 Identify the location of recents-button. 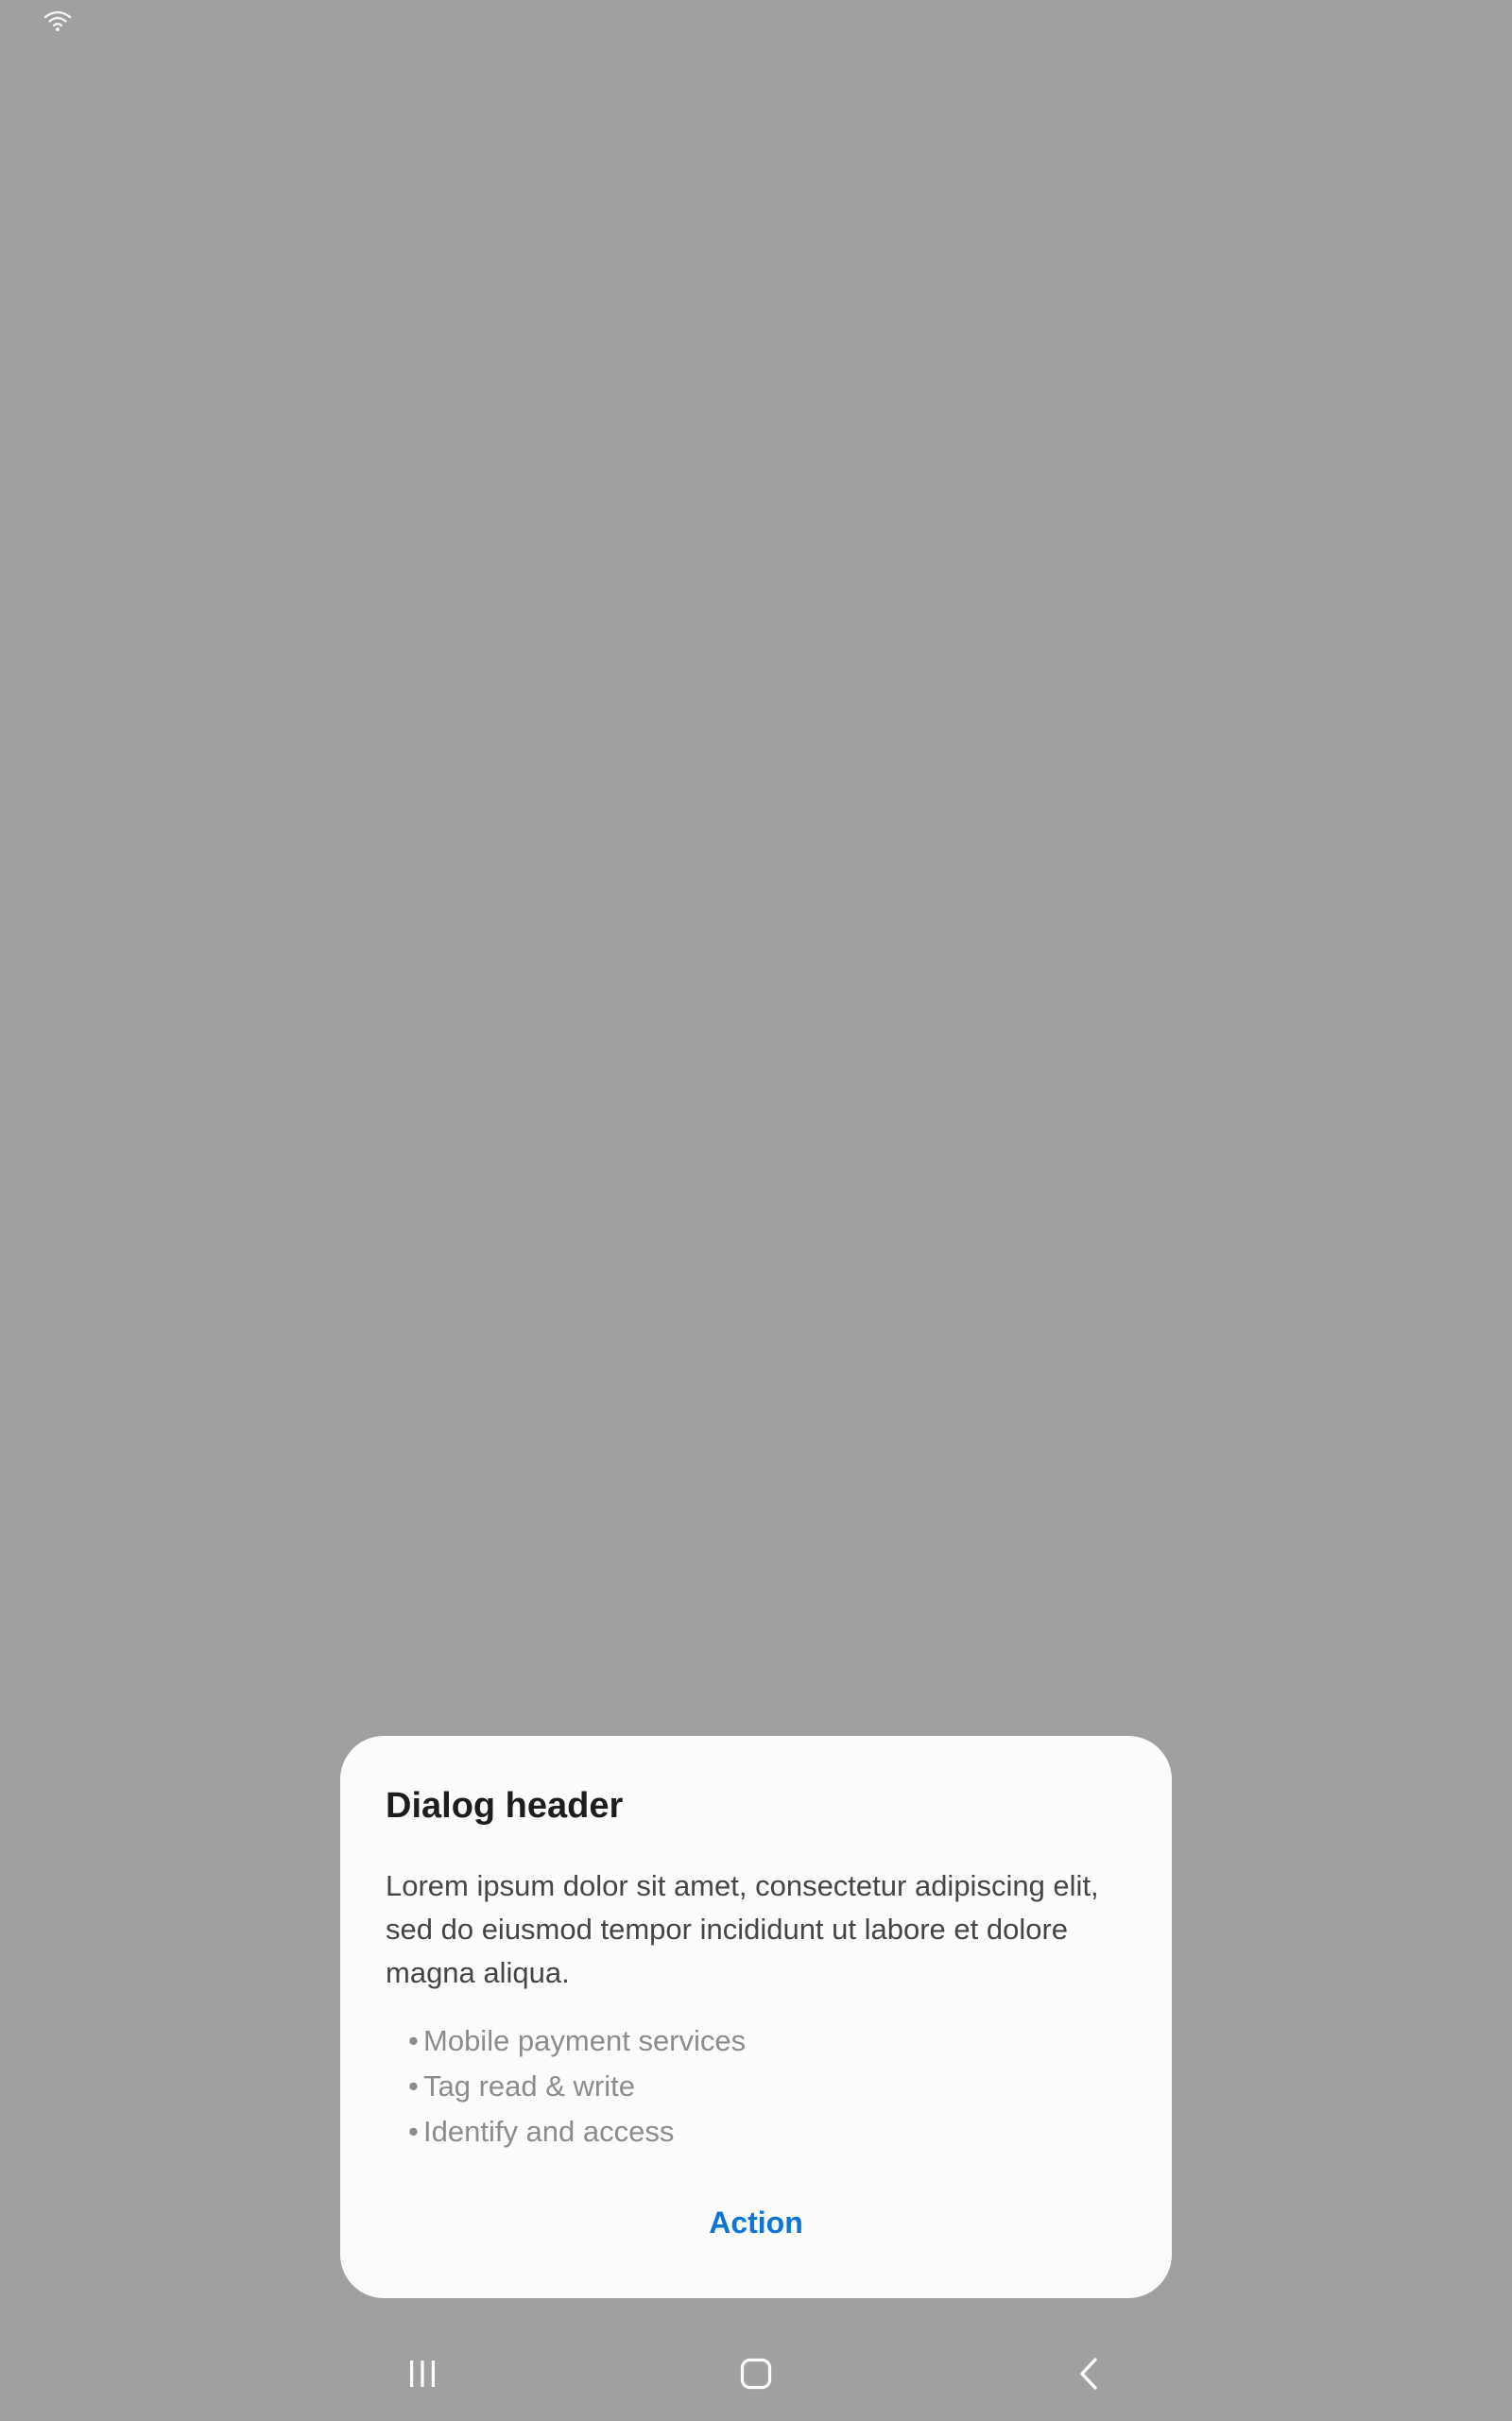
(422, 2374).